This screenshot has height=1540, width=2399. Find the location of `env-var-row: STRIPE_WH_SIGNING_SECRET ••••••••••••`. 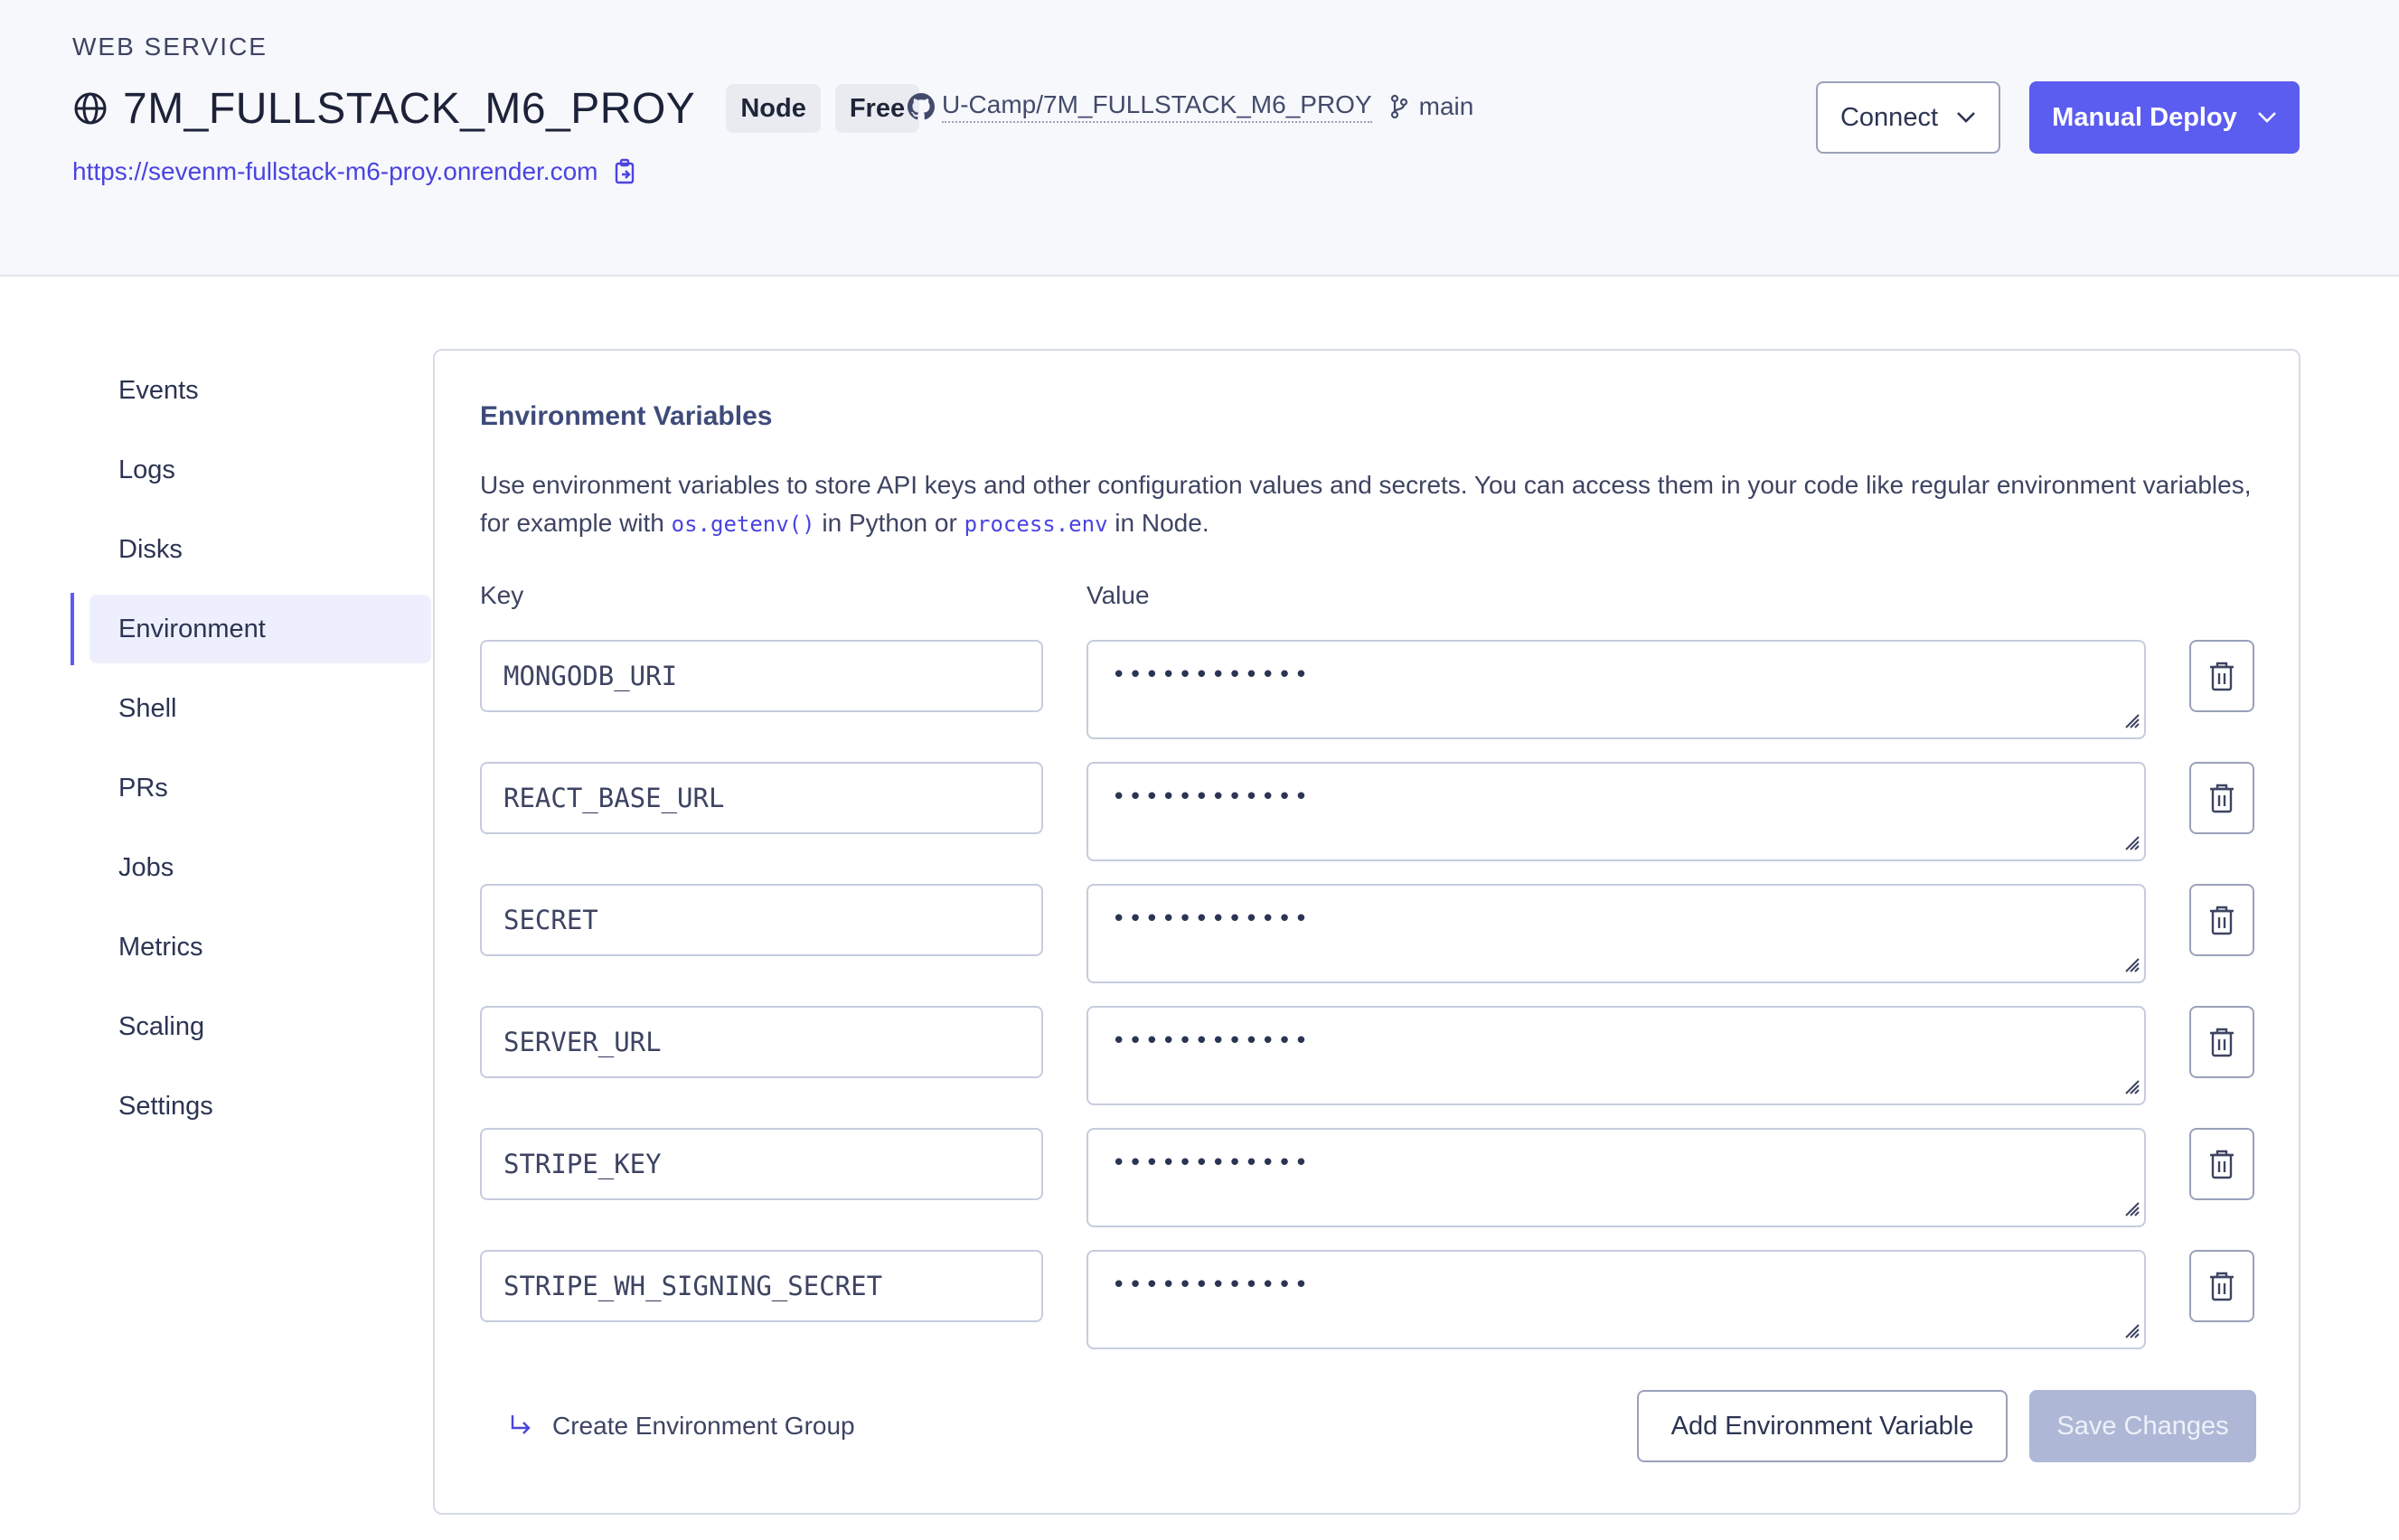

env-var-row: STRIPE_WH_SIGNING_SECRET •••••••••••• is located at coordinates (1371, 1300).